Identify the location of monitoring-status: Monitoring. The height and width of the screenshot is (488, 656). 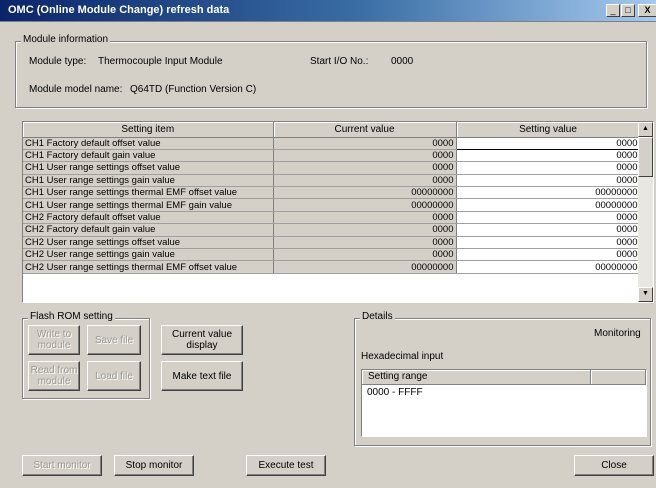
(617, 333).